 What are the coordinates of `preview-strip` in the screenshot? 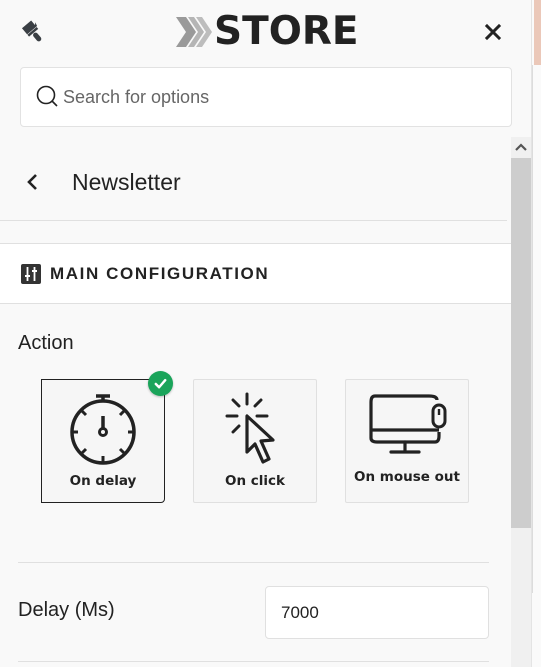 It's located at (537, 32).